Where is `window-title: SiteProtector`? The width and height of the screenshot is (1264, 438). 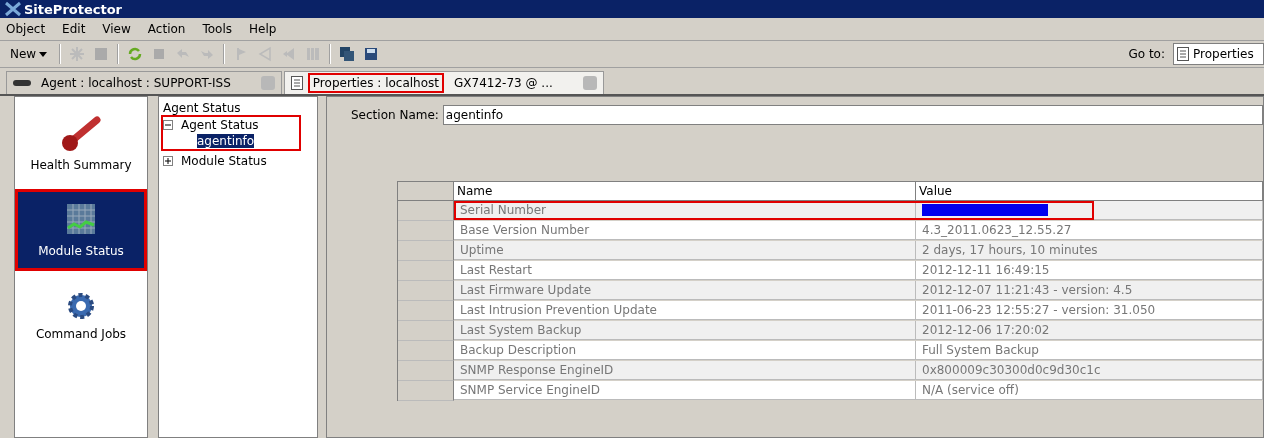
window-title: SiteProtector is located at coordinates (73, 9).